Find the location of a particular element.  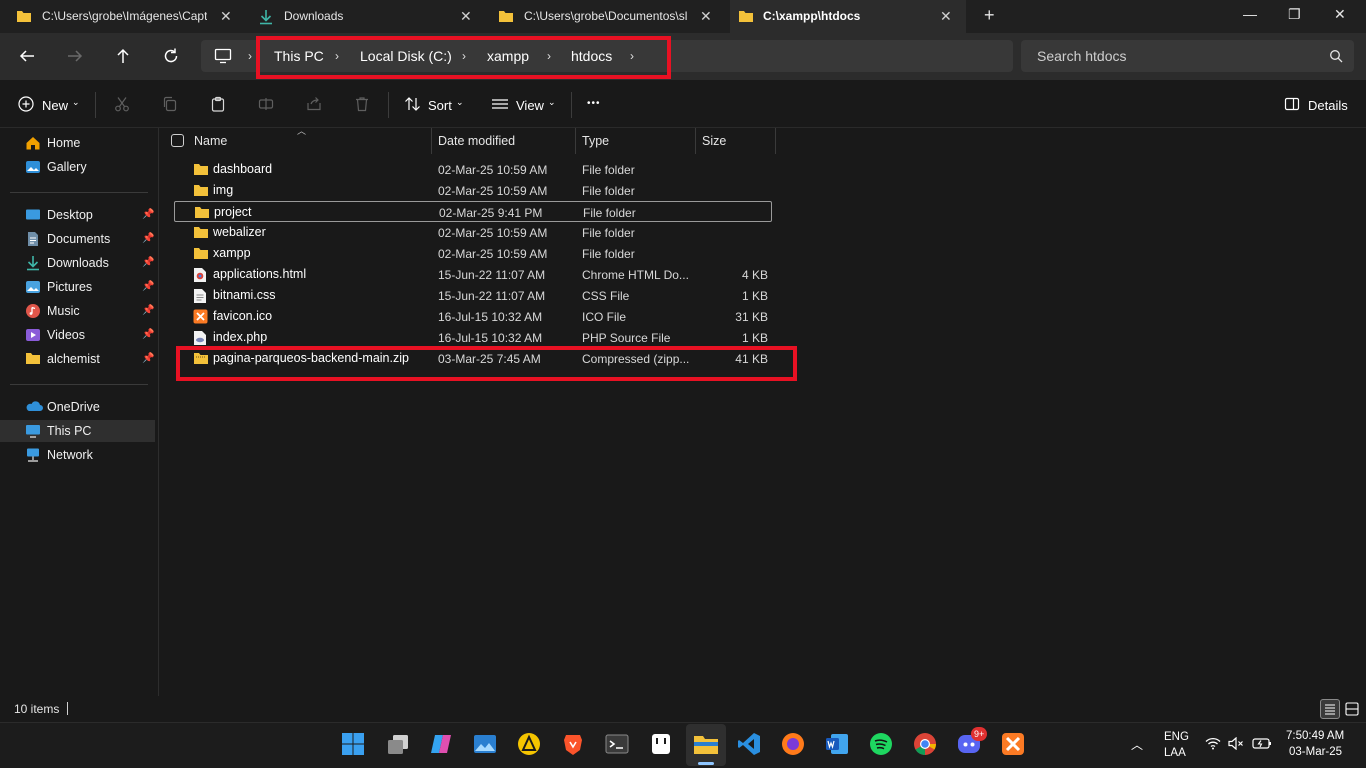

share-icon is located at coordinates (314, 104).